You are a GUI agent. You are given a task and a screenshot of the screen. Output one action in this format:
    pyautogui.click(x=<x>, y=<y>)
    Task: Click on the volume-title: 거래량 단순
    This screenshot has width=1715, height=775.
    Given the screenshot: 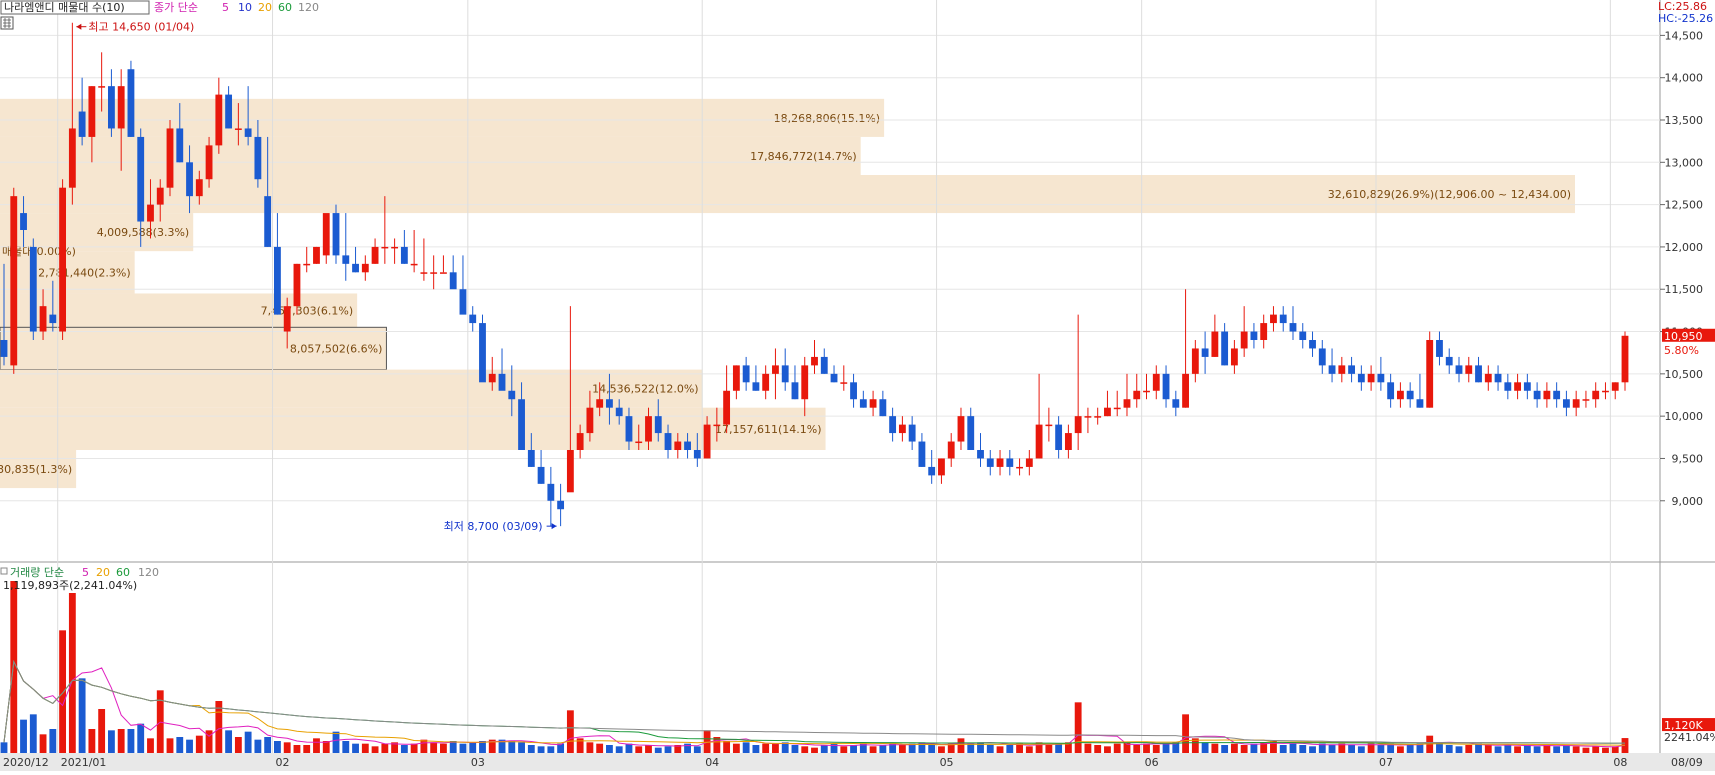 What is the action you would take?
    pyautogui.click(x=37, y=572)
    